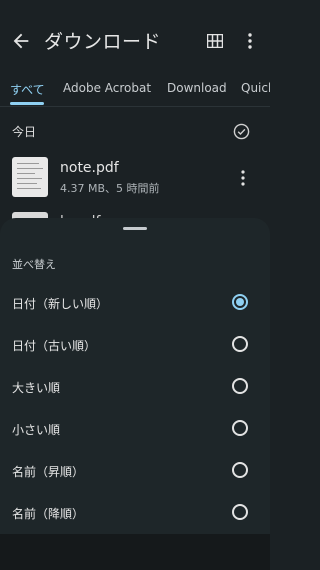 This screenshot has width=320, height=570. What do you see at coordinates (89, 168) in the screenshot?
I see `file-name: note.pdf` at bounding box center [89, 168].